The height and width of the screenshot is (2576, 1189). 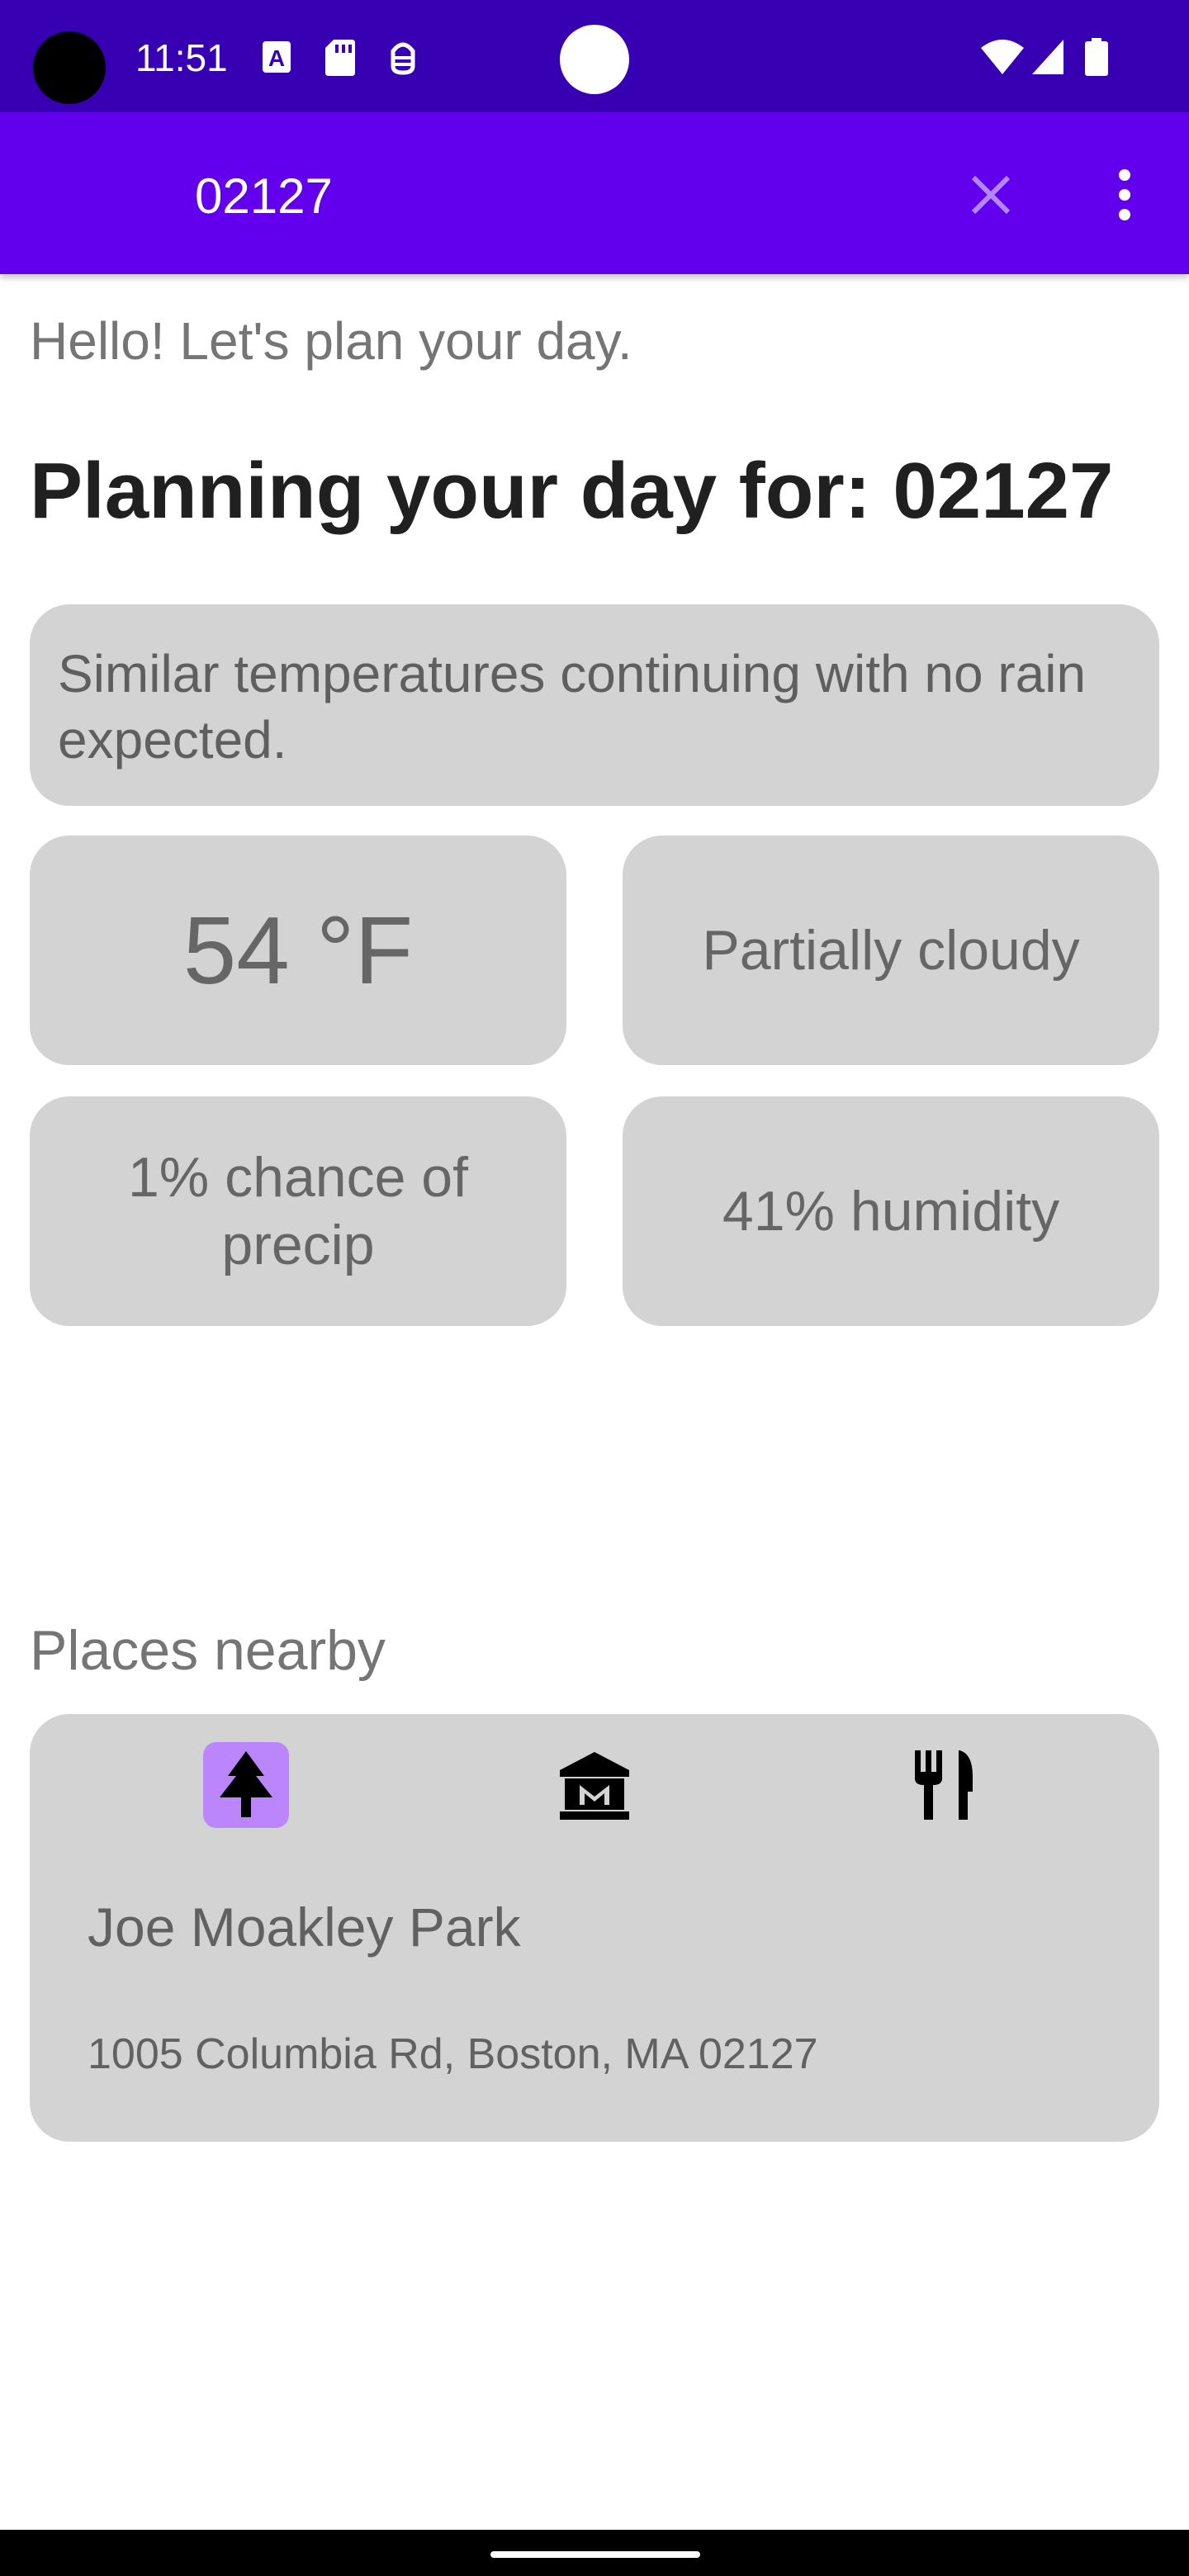 I want to click on cellular-signal-icon, so click(x=1047, y=57).